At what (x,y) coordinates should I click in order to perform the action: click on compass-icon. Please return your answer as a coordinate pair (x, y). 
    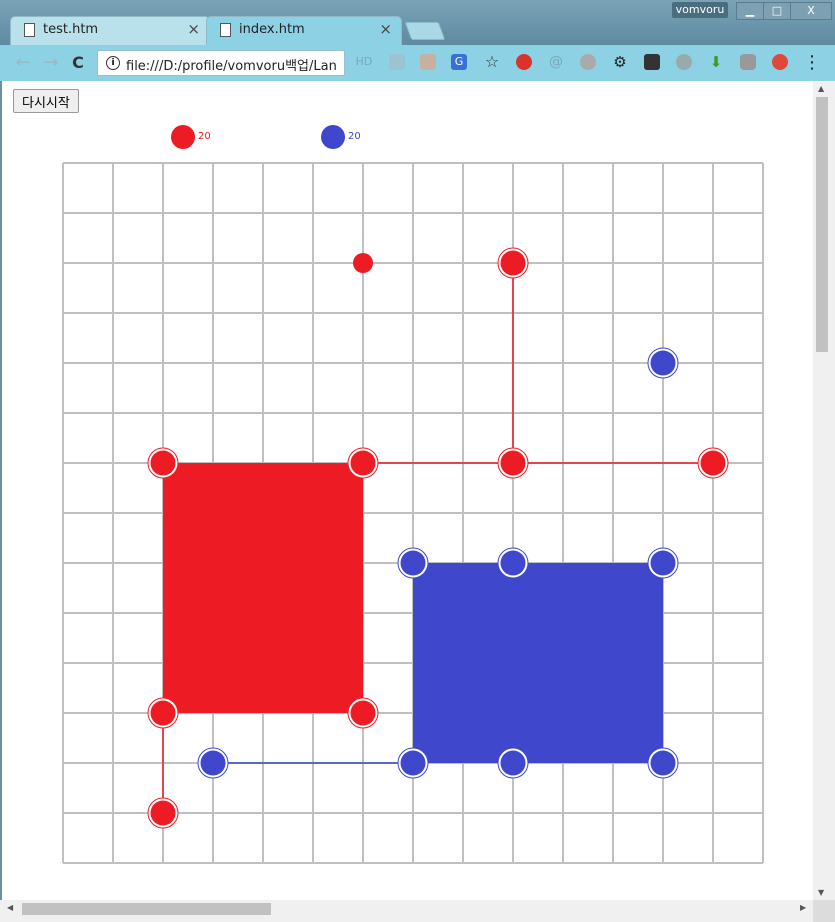
    Looking at the image, I should click on (588, 62).